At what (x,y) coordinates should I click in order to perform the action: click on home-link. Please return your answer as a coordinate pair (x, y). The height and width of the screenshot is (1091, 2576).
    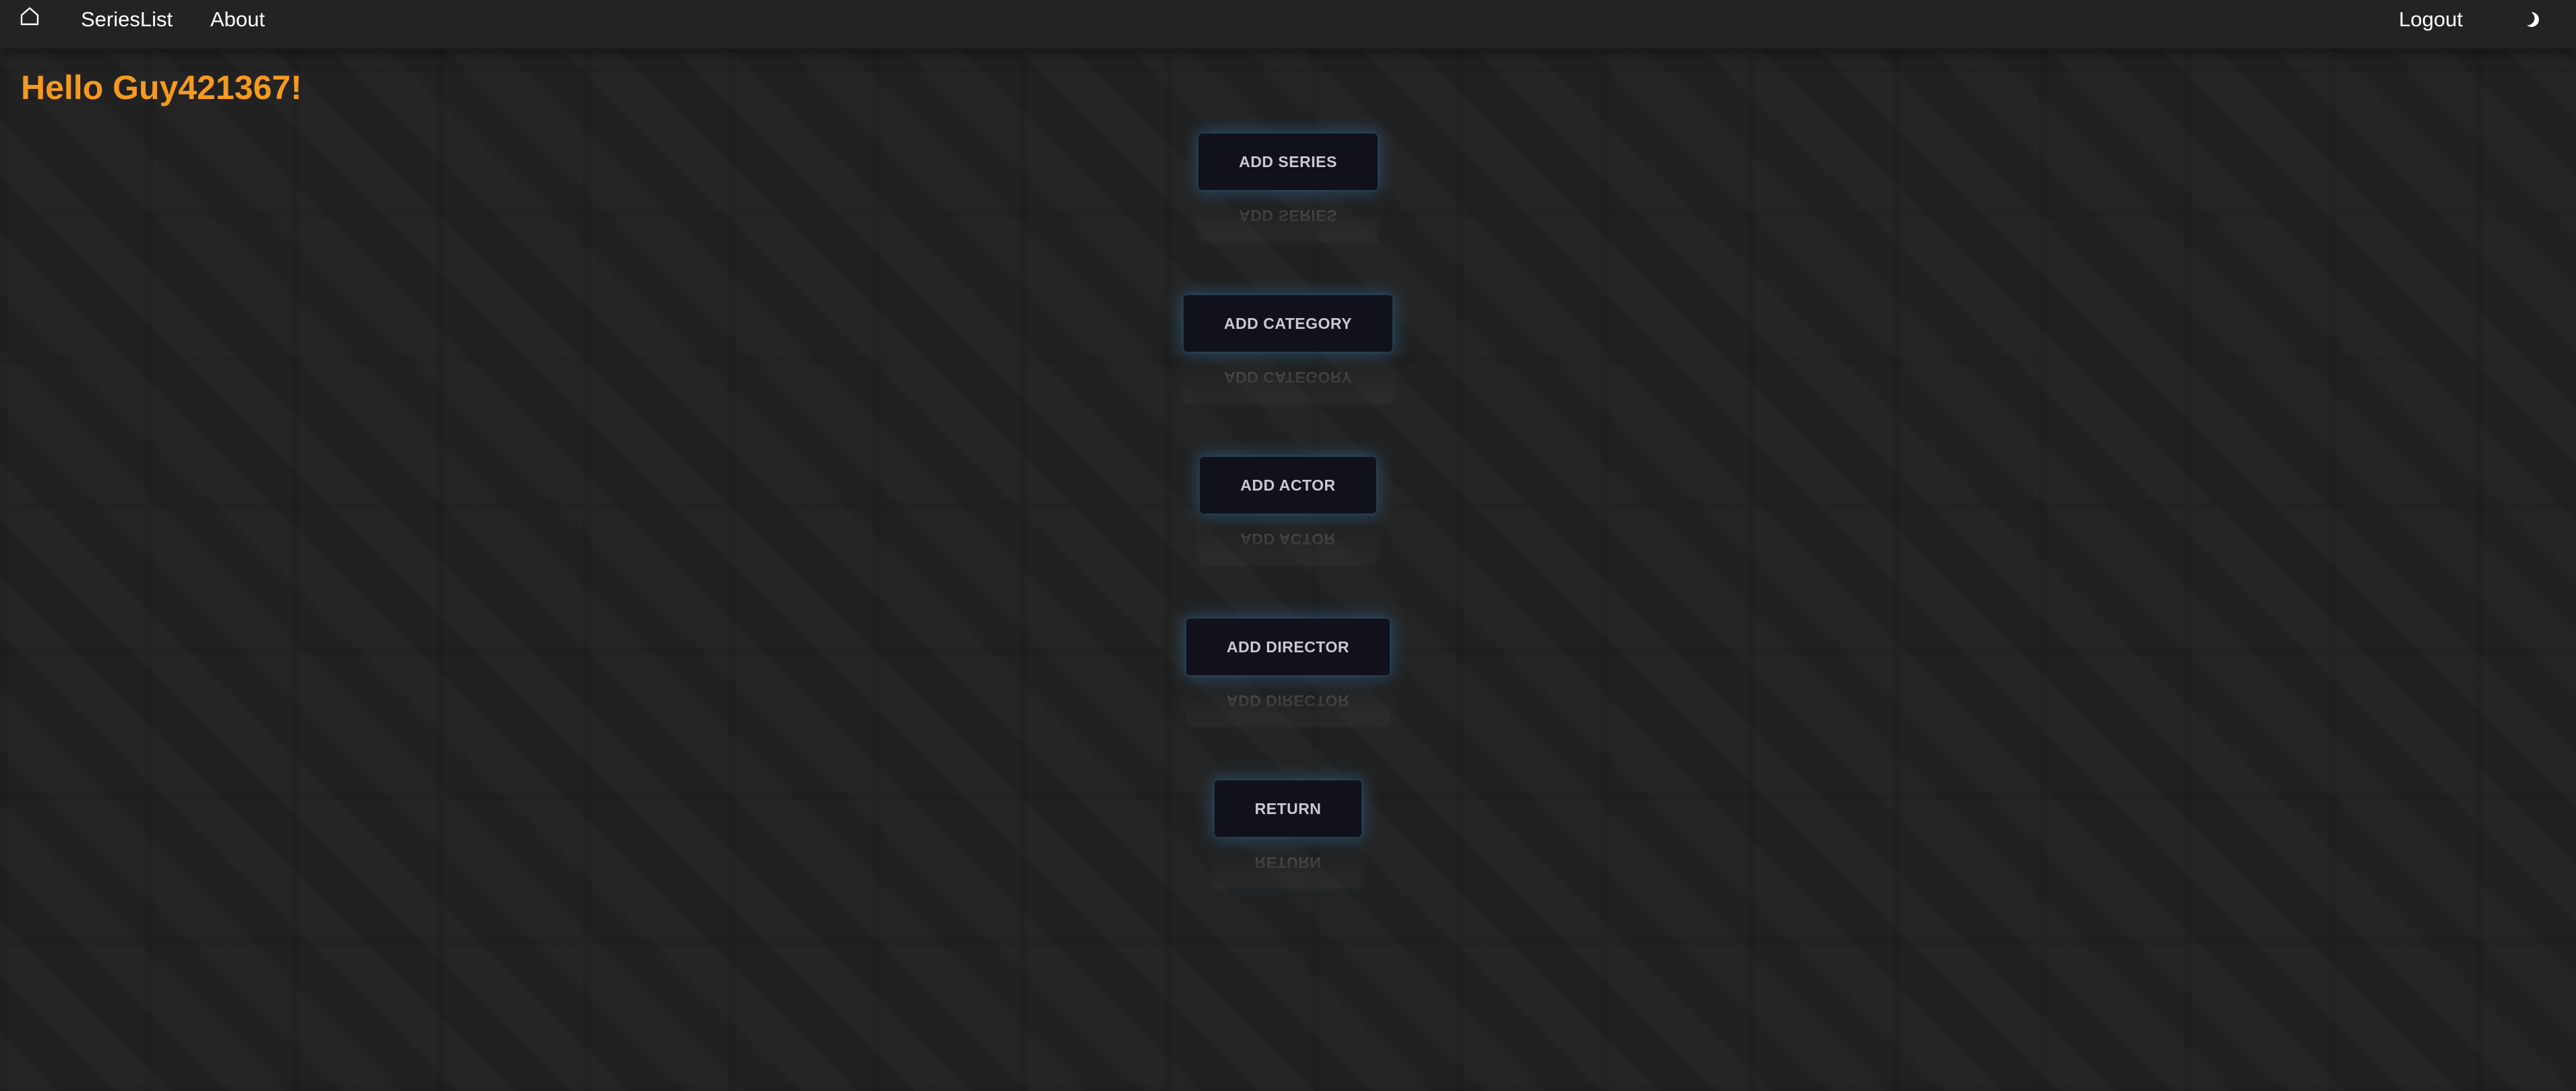
    Looking at the image, I should click on (30, 16).